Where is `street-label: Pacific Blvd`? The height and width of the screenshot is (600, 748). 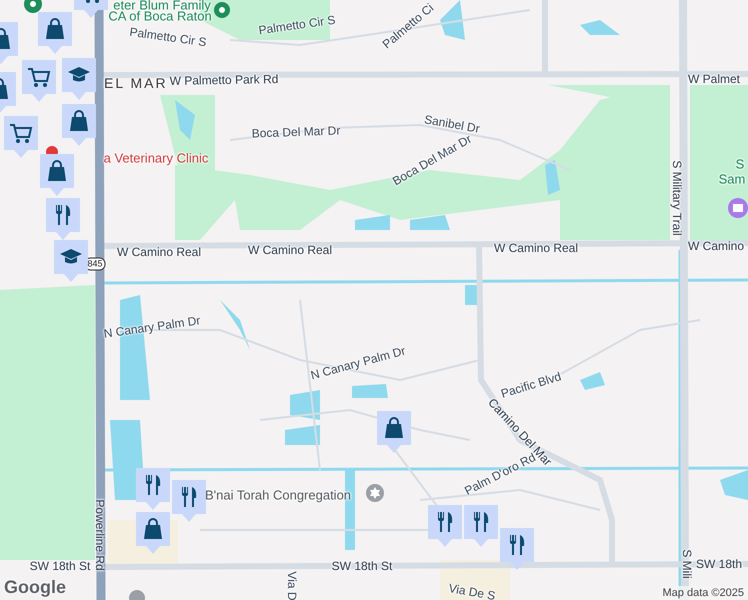 street-label: Pacific Blvd is located at coordinates (531, 385).